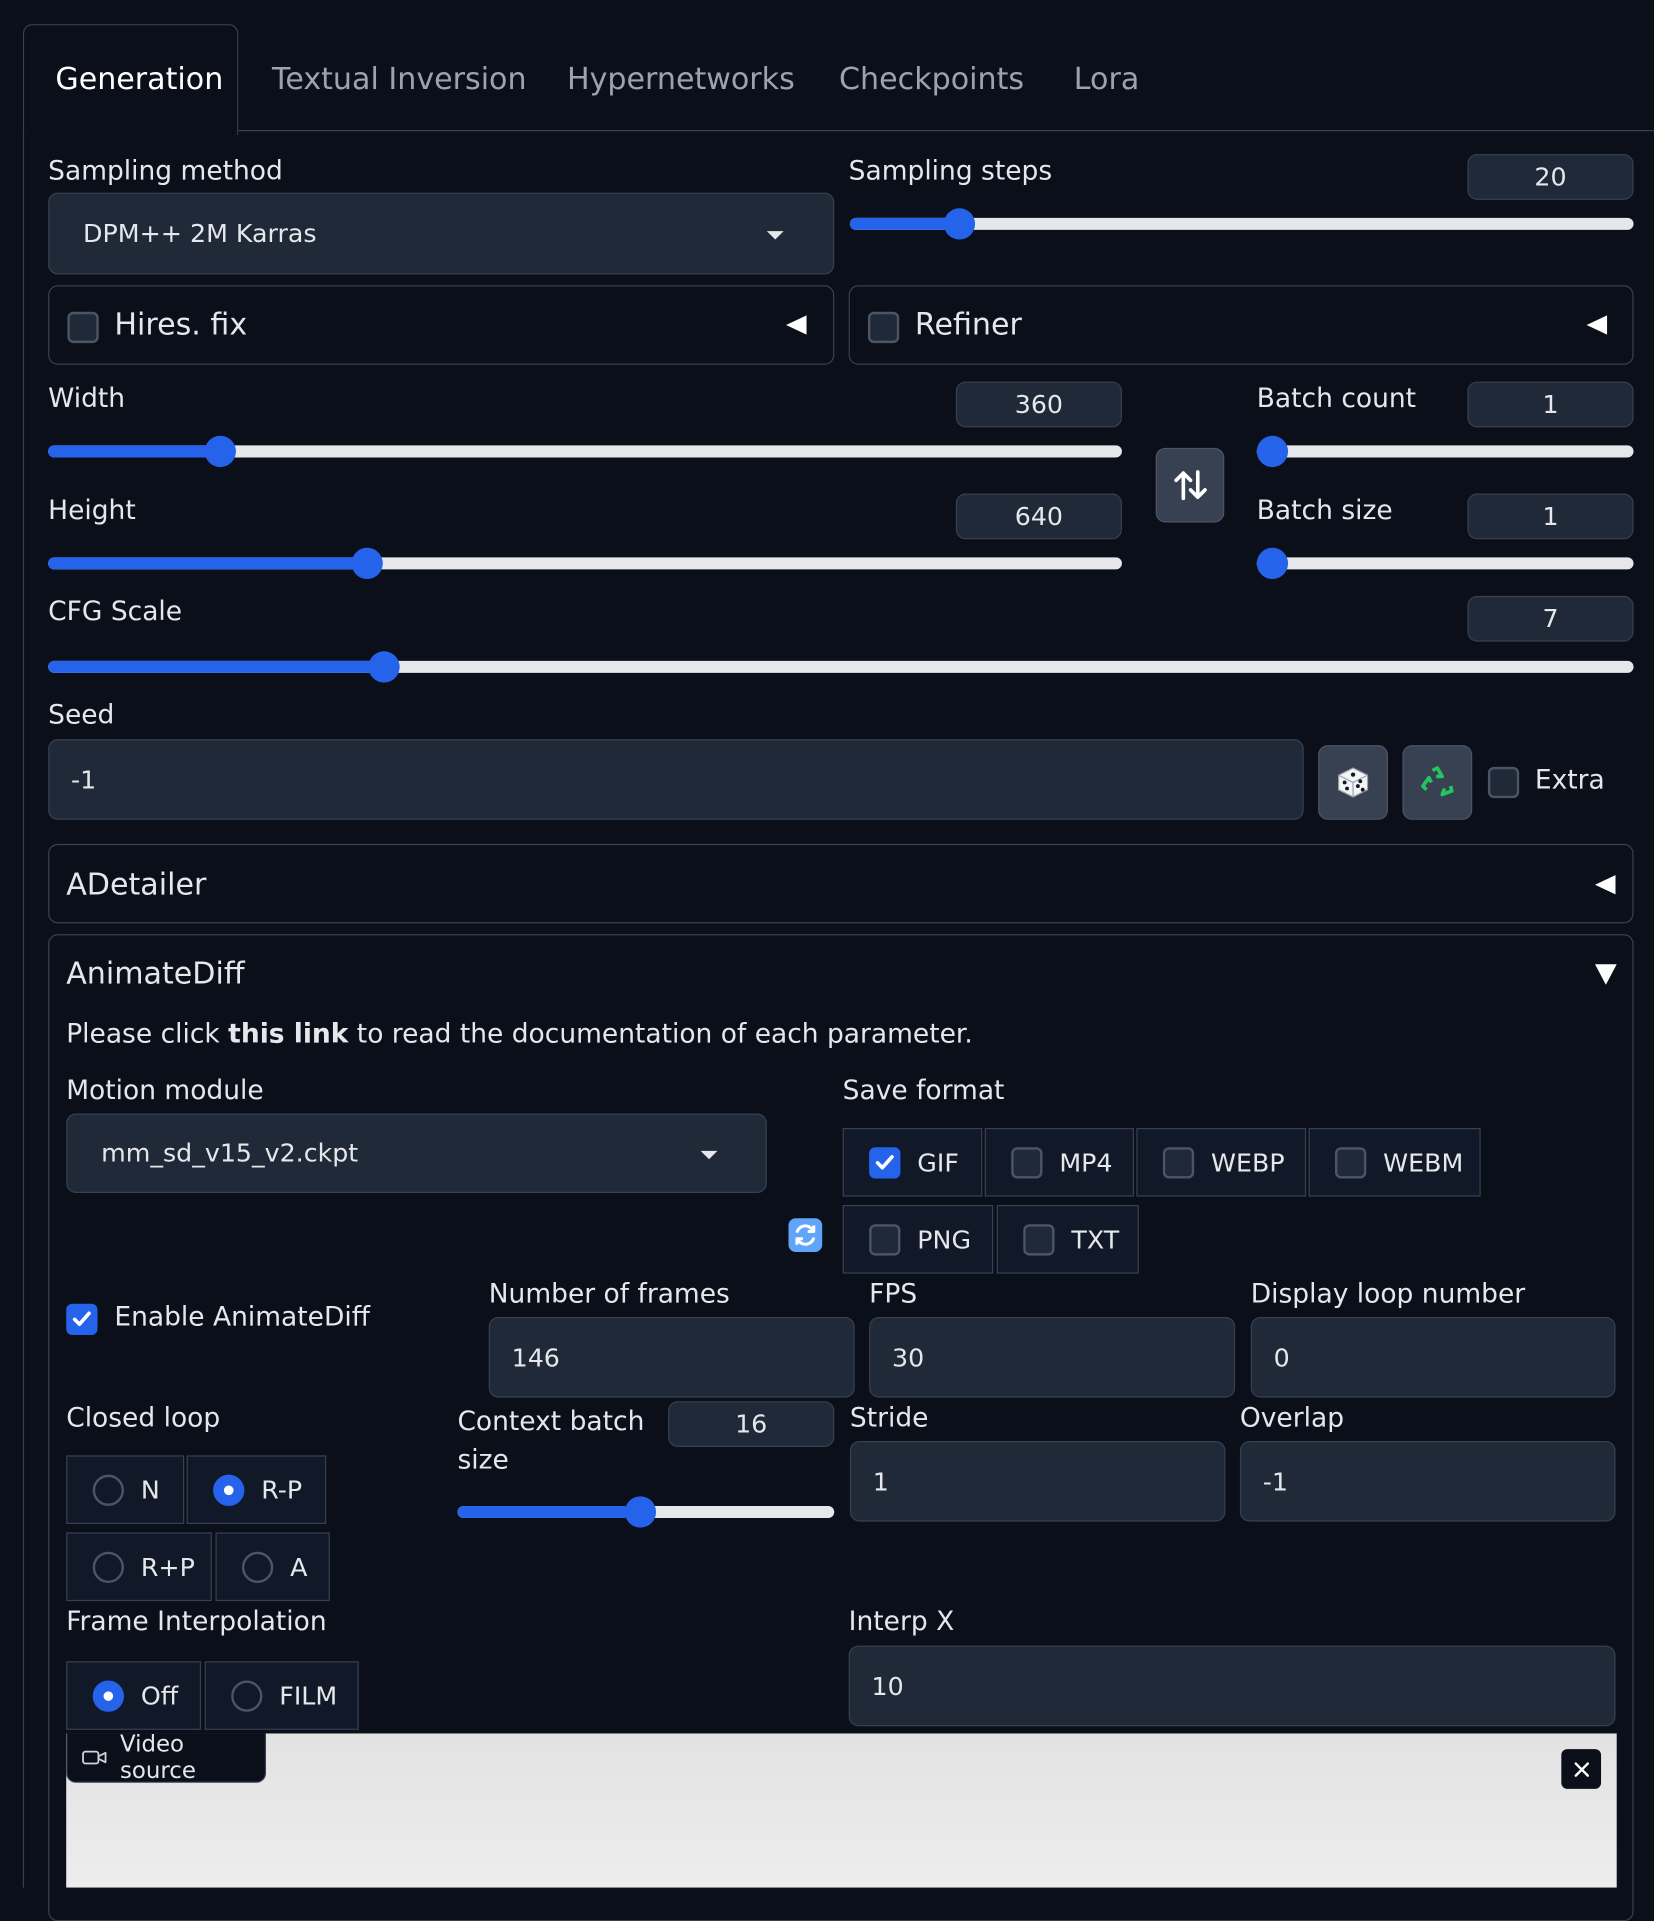  Describe the element at coordinates (1353, 782) in the screenshot. I see `random-seed-button` at that location.